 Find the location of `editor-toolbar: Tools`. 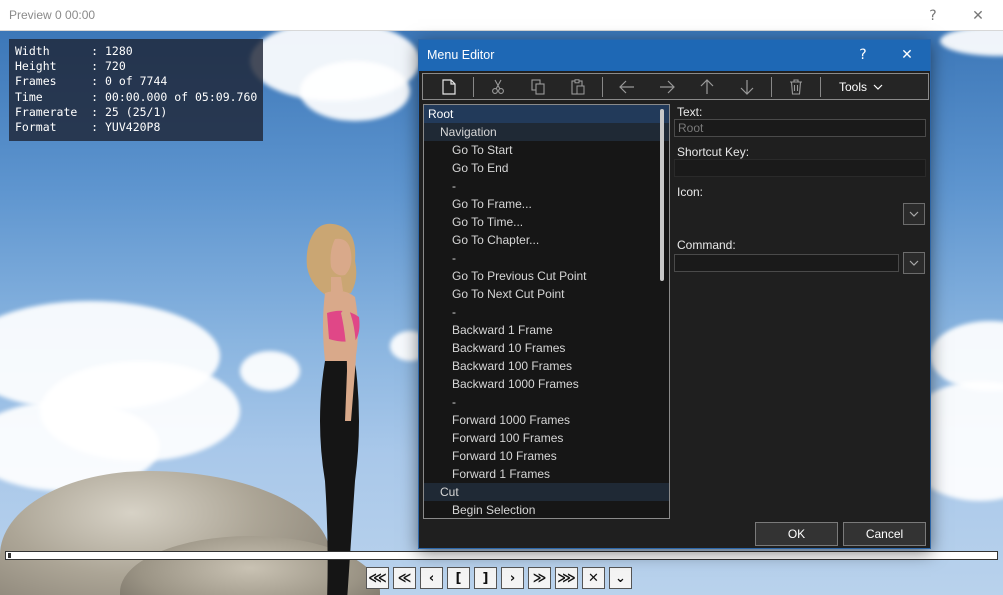

editor-toolbar: Tools is located at coordinates (675, 86).